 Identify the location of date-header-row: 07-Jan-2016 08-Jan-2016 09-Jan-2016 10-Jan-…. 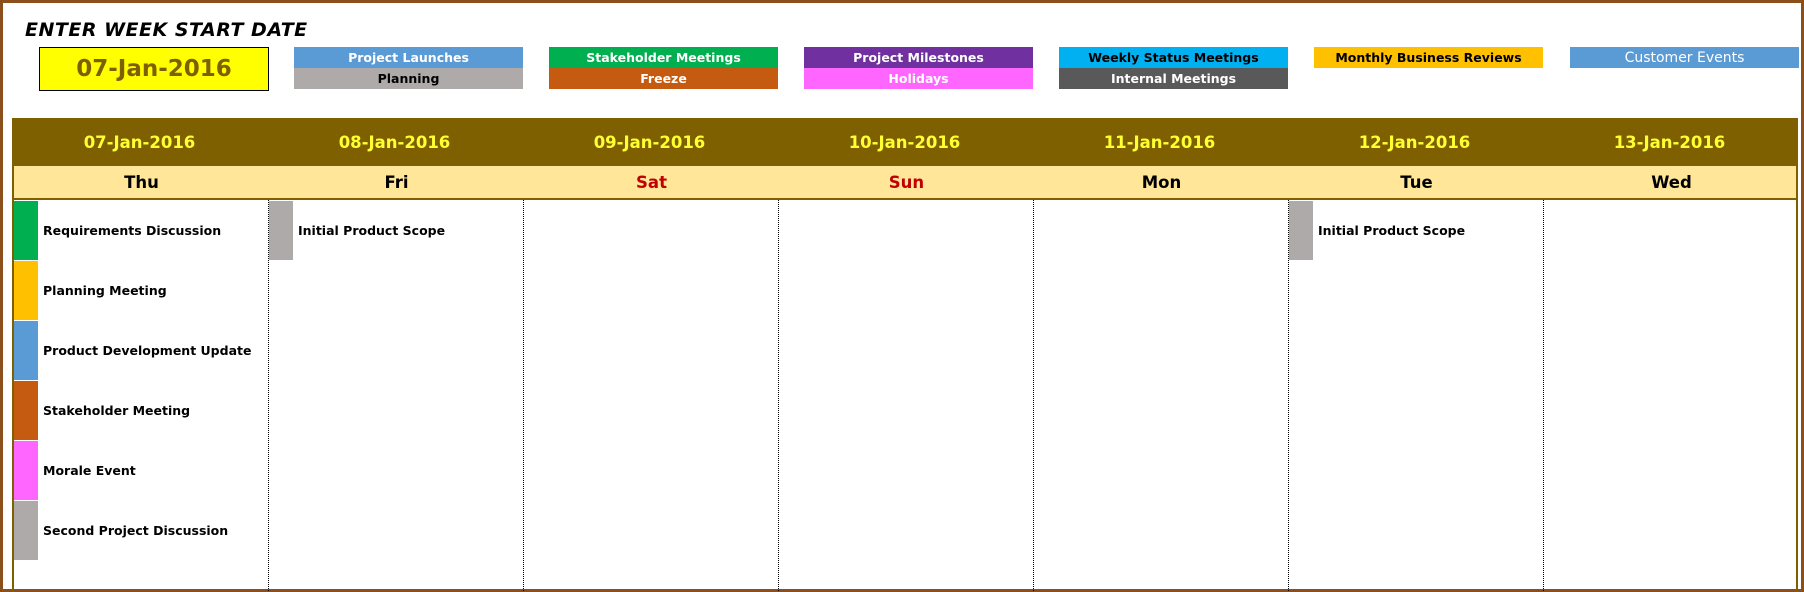
(905, 142).